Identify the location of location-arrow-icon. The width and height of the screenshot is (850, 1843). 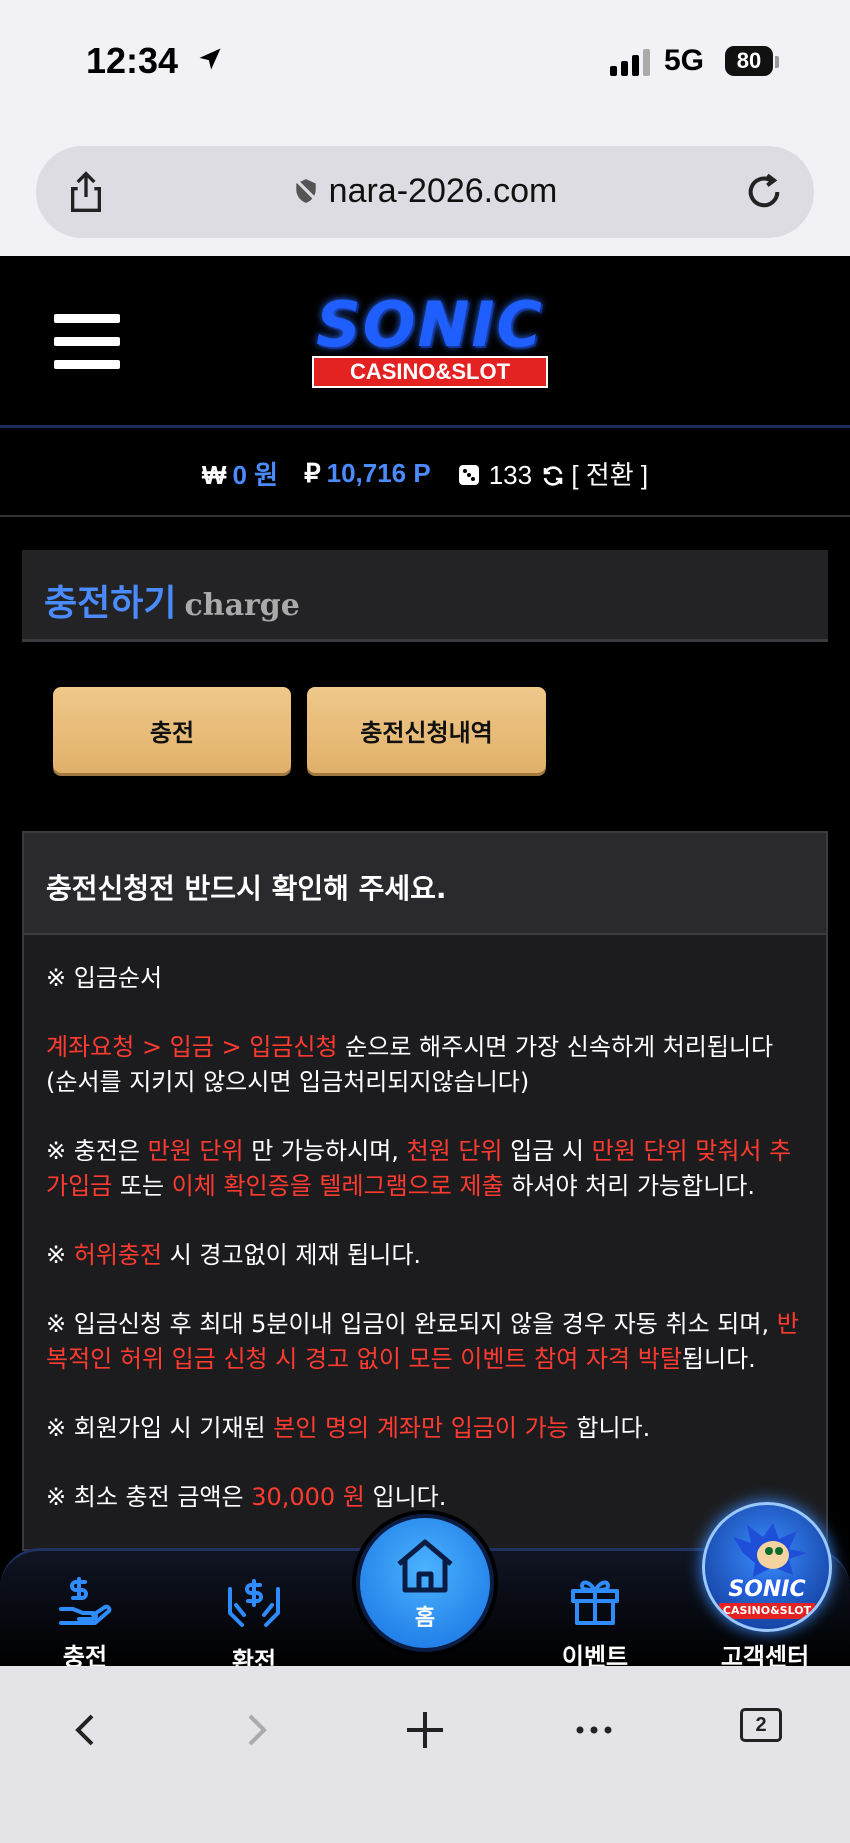
(210, 59).